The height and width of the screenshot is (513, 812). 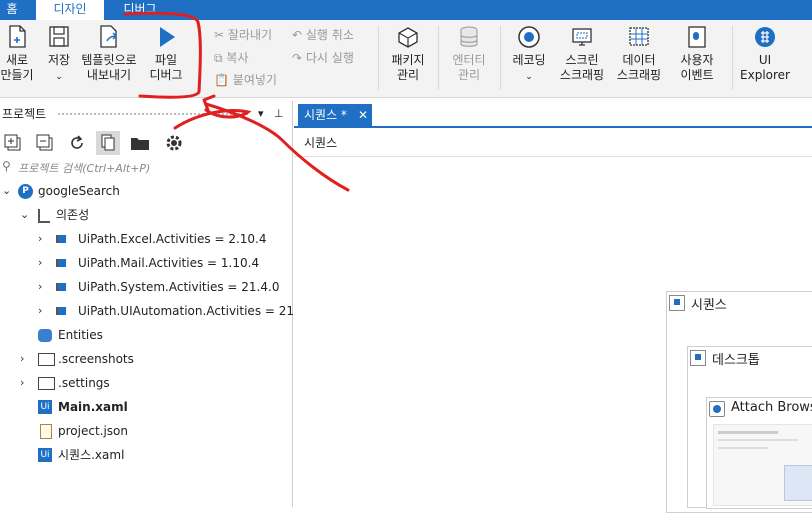 I want to click on cut-button: ✂ 잘라내기, so click(x=243, y=35).